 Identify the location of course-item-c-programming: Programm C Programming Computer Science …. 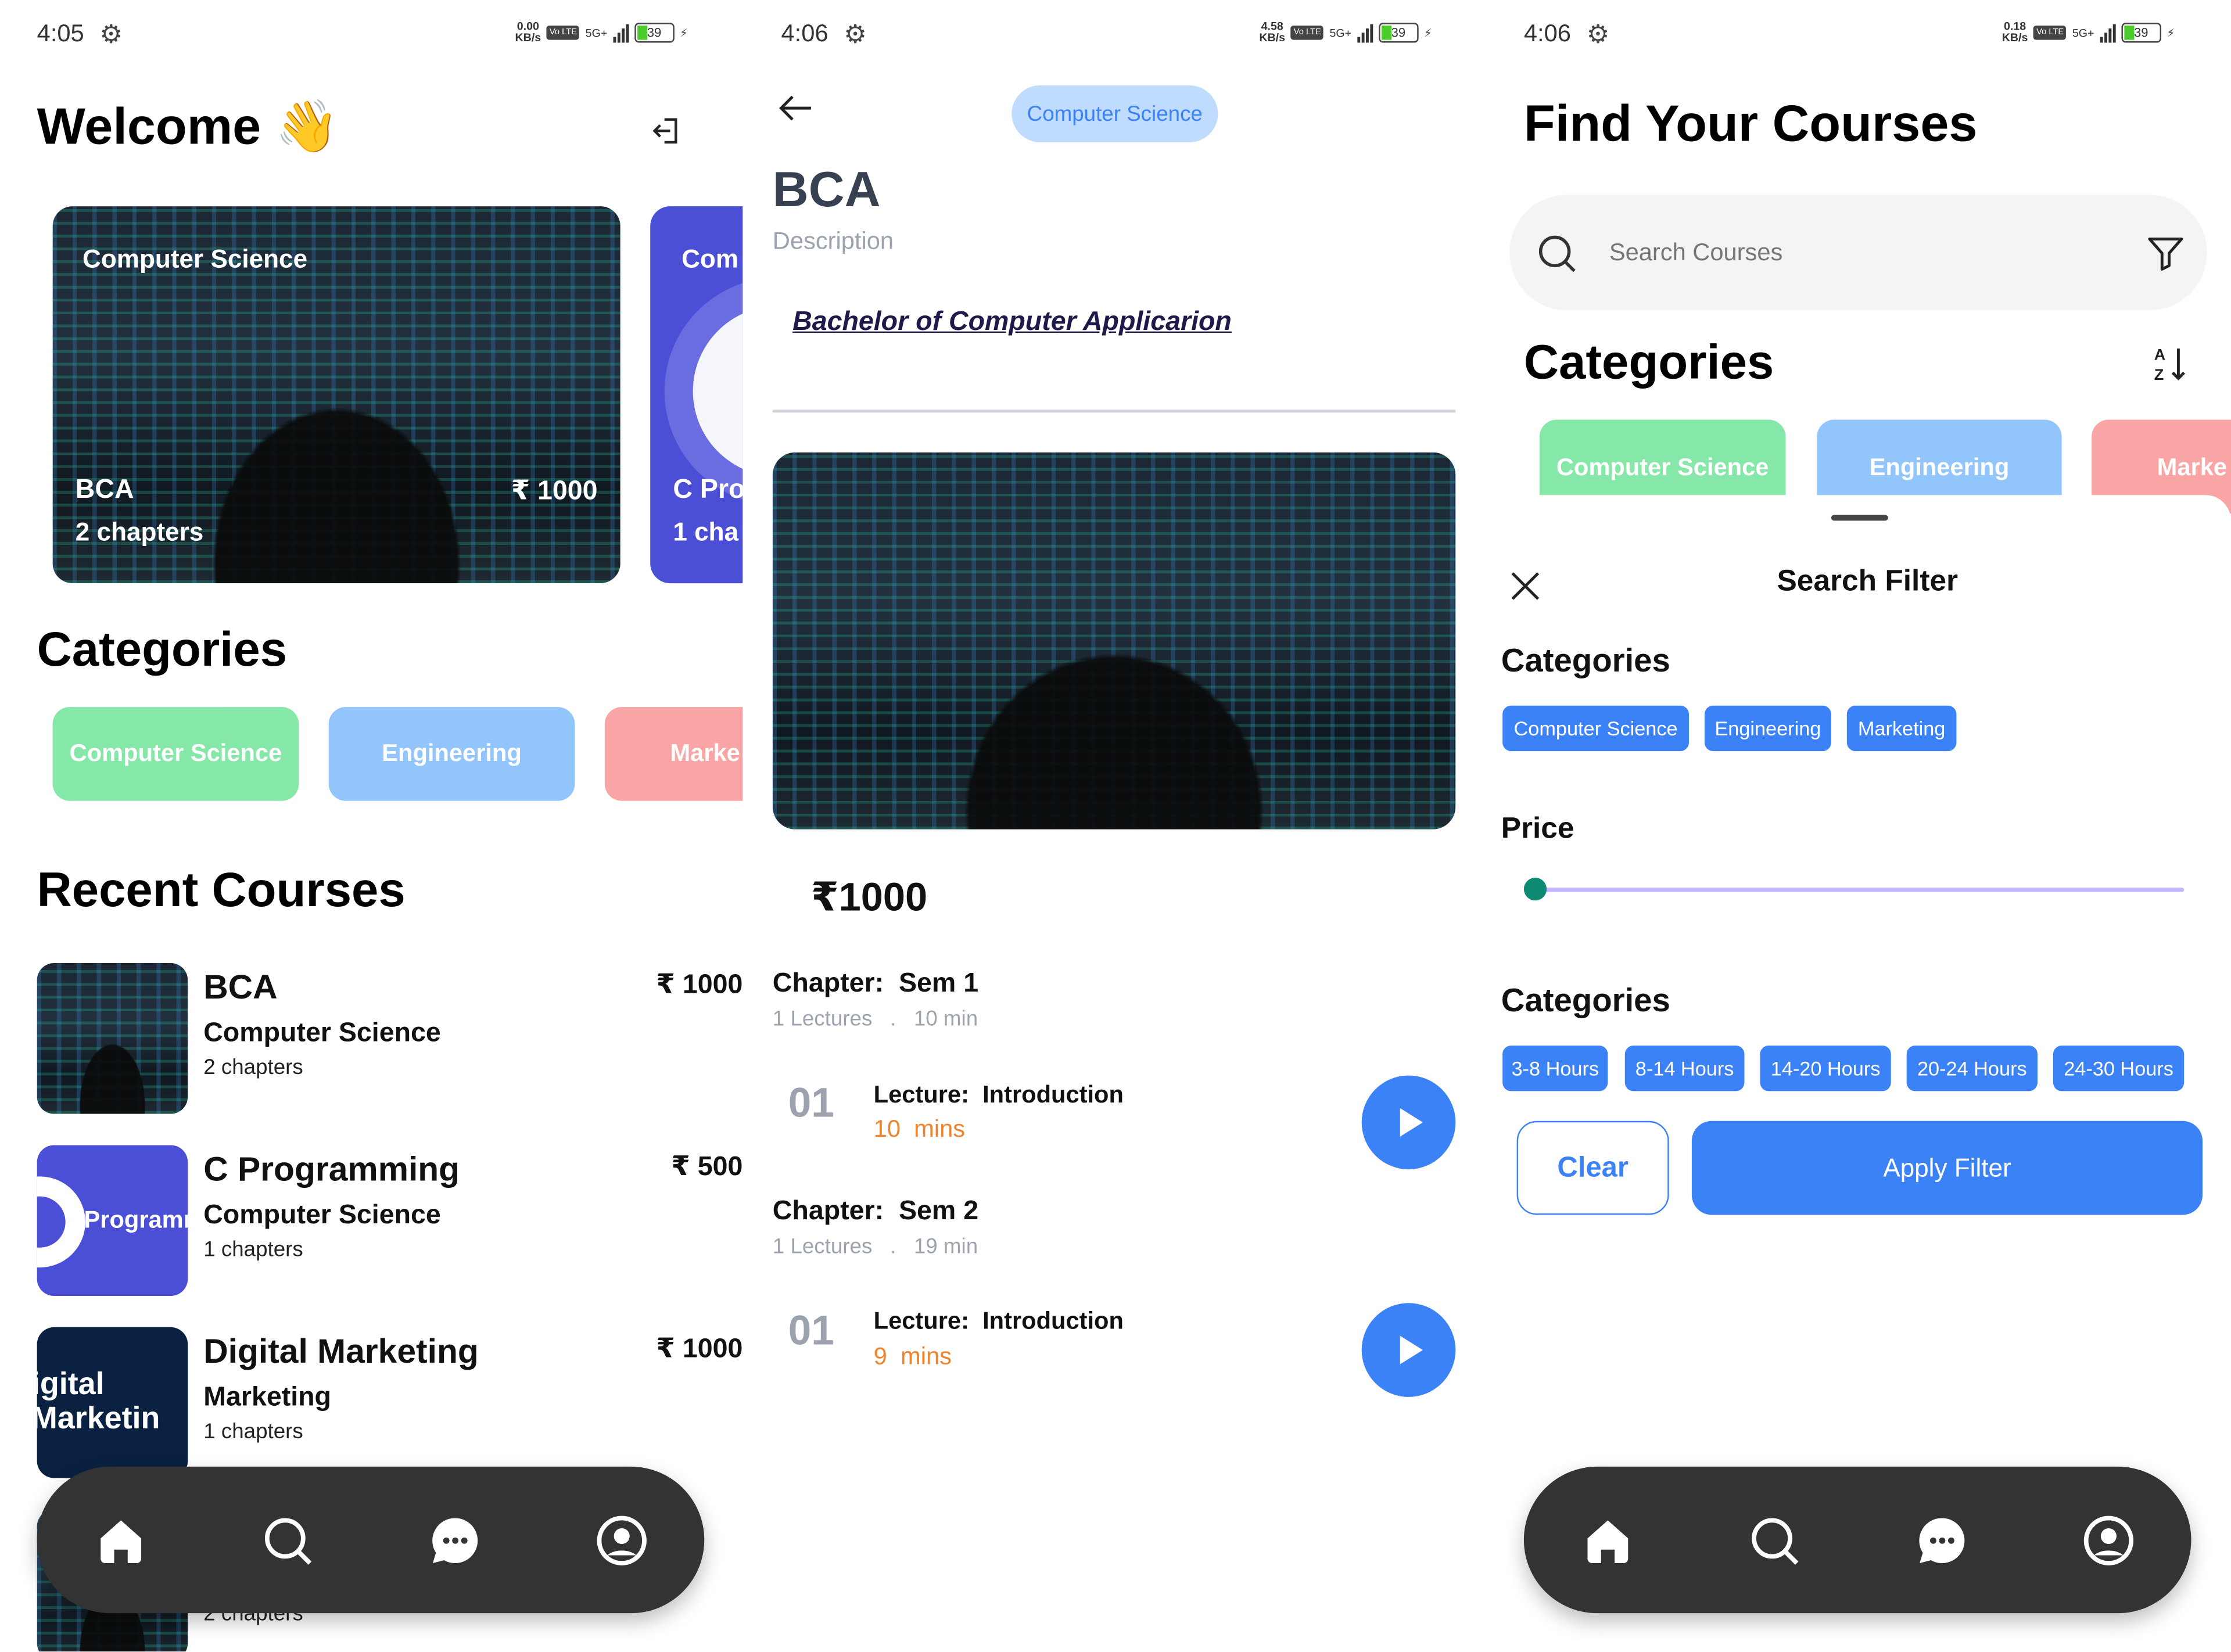
(390, 1221).